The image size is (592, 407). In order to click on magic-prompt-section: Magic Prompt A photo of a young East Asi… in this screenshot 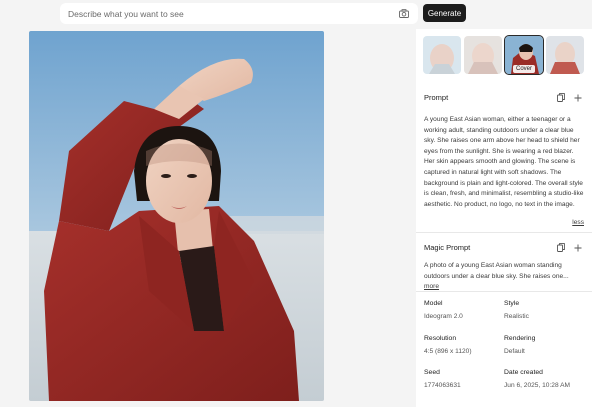, I will do `click(504, 268)`.